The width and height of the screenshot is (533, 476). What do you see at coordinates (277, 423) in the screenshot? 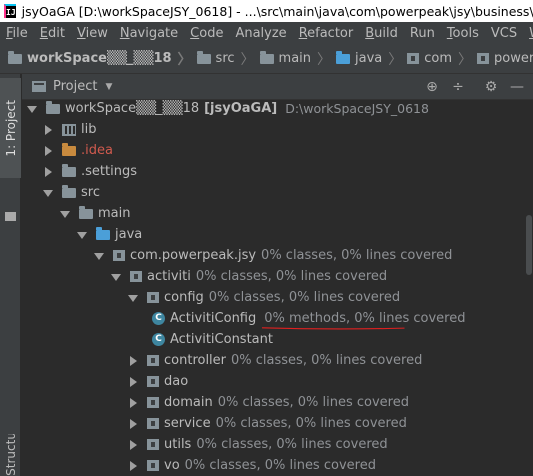
I see `tree-row-service: service 0% classes, 0% lines covered` at bounding box center [277, 423].